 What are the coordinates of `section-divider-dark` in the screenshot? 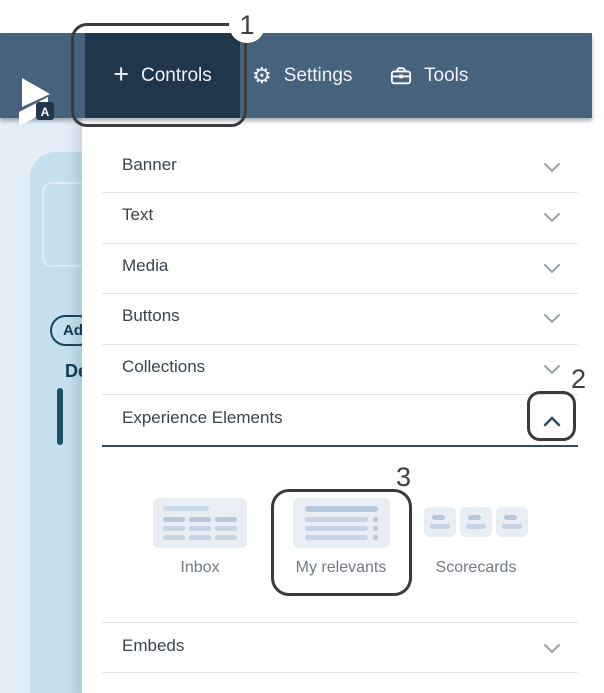 It's located at (340, 446).